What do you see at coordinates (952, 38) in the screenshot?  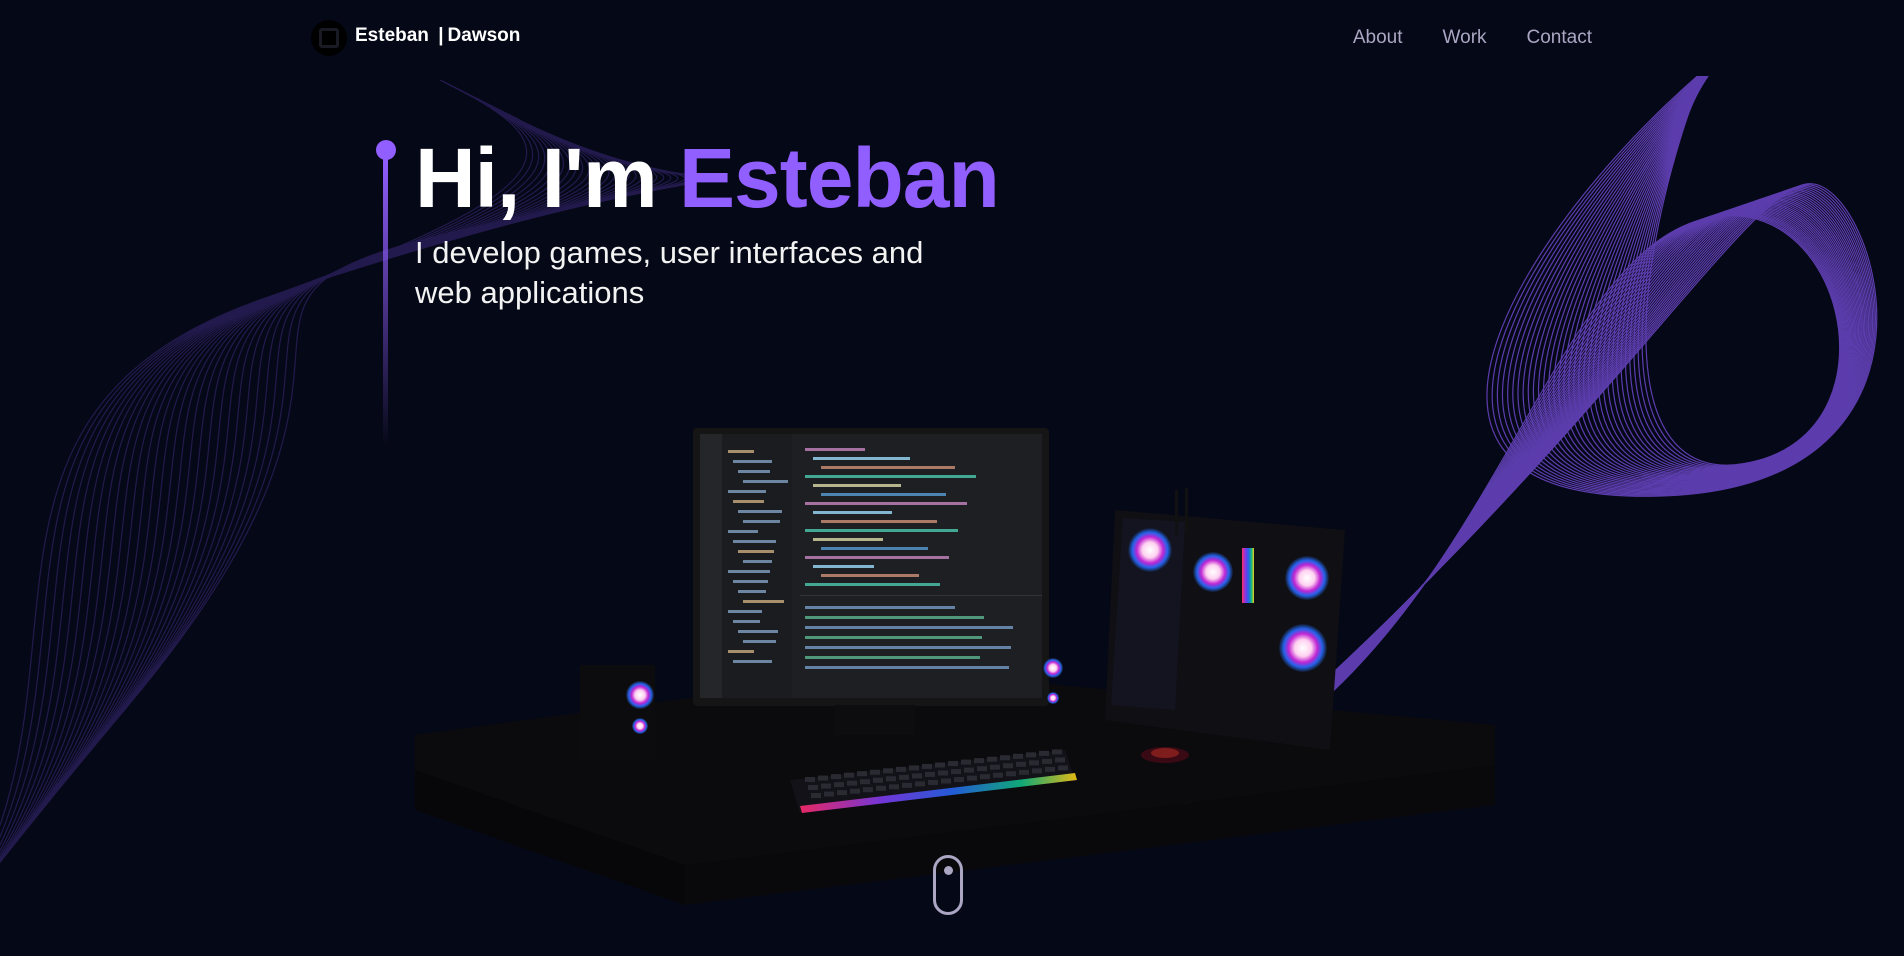 I see `navbar: Esteban | Dawson About Work Contact` at bounding box center [952, 38].